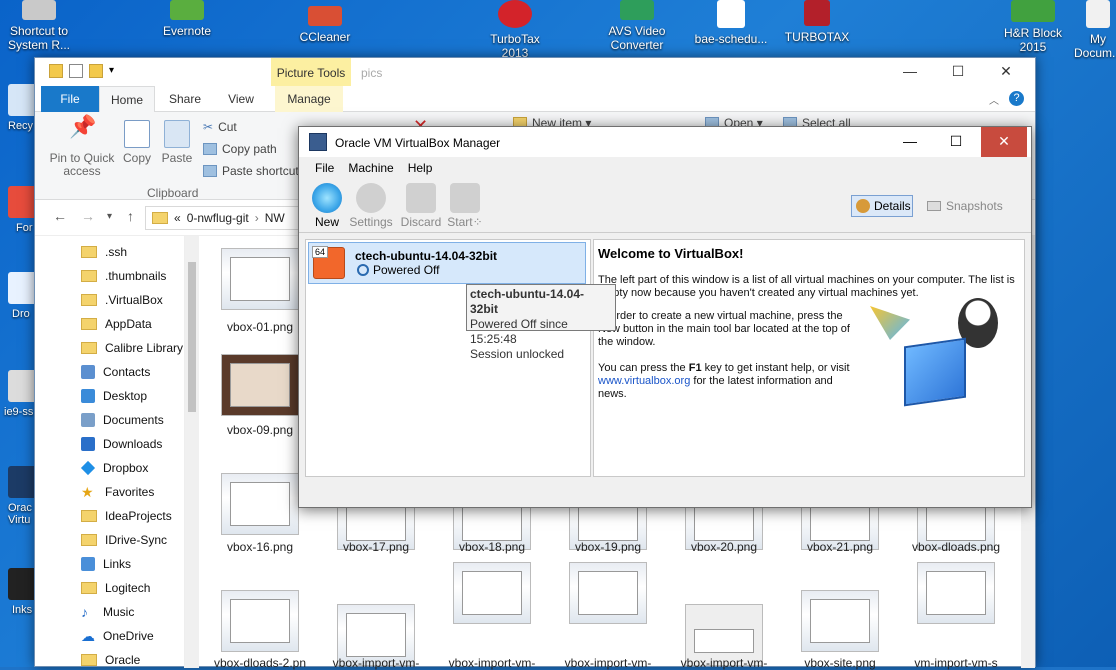 Image resolution: width=1116 pixels, height=670 pixels. Describe the element at coordinates (70, 99) in the screenshot. I see `tab-file: File` at that location.